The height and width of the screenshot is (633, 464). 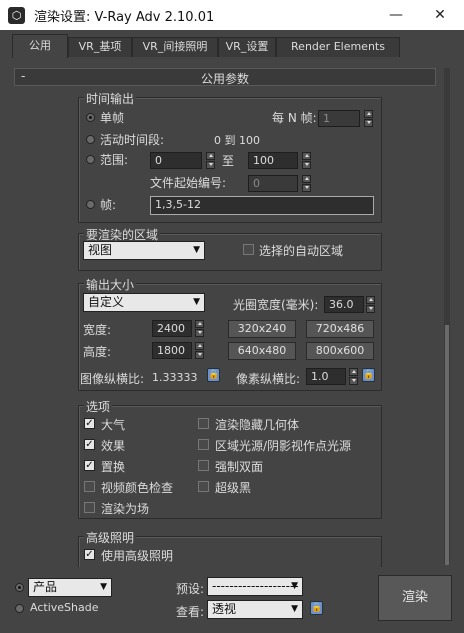 What do you see at coordinates (90, 139) in the screenshot?
I see `active-segment-radio` at bounding box center [90, 139].